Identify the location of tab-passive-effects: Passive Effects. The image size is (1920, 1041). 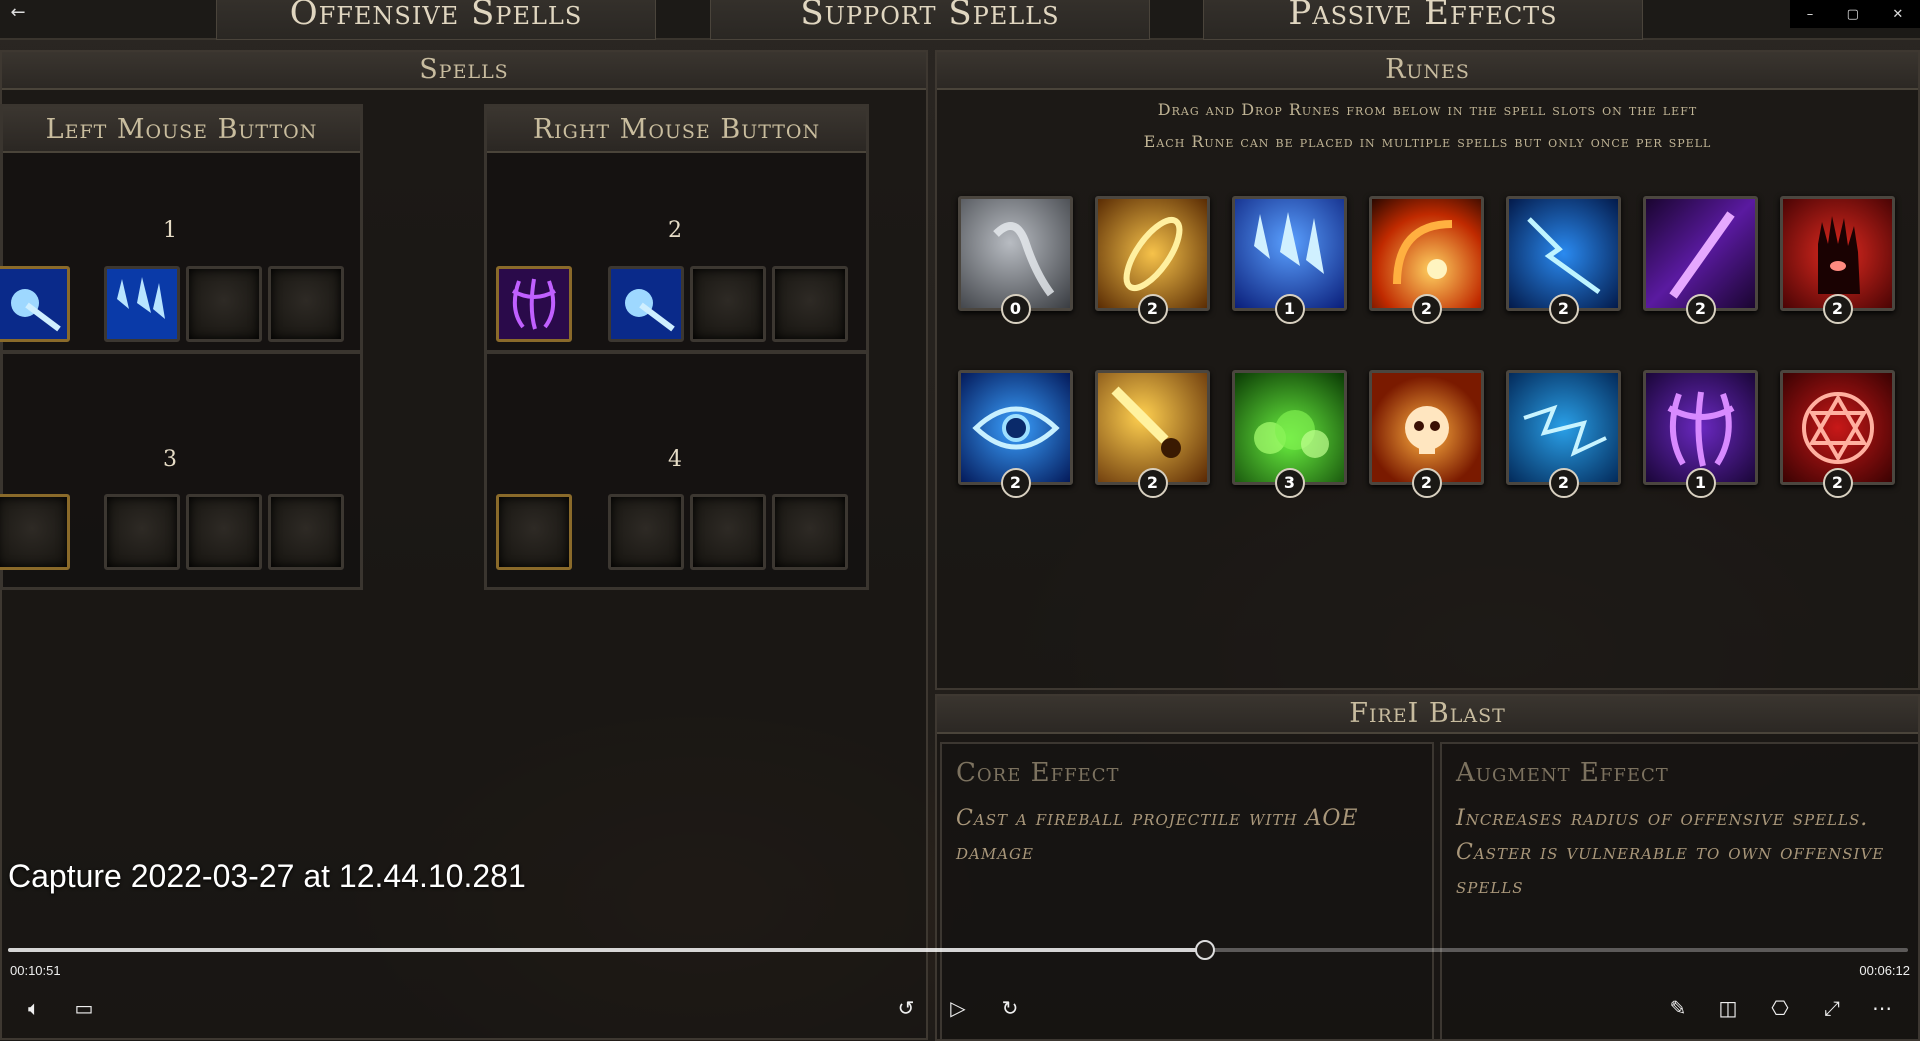
(1423, 20).